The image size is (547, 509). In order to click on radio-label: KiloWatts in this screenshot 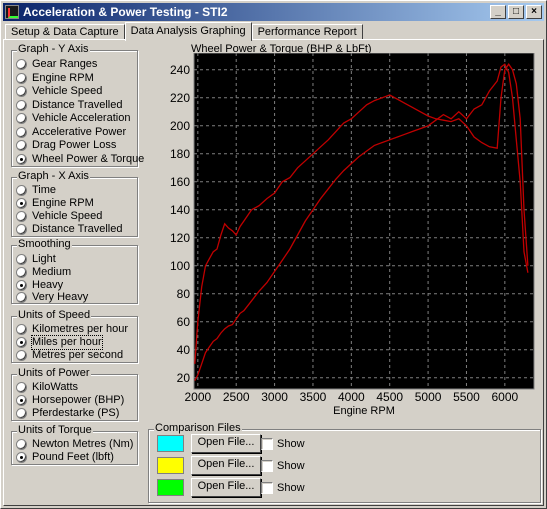, I will do `click(55, 387)`.